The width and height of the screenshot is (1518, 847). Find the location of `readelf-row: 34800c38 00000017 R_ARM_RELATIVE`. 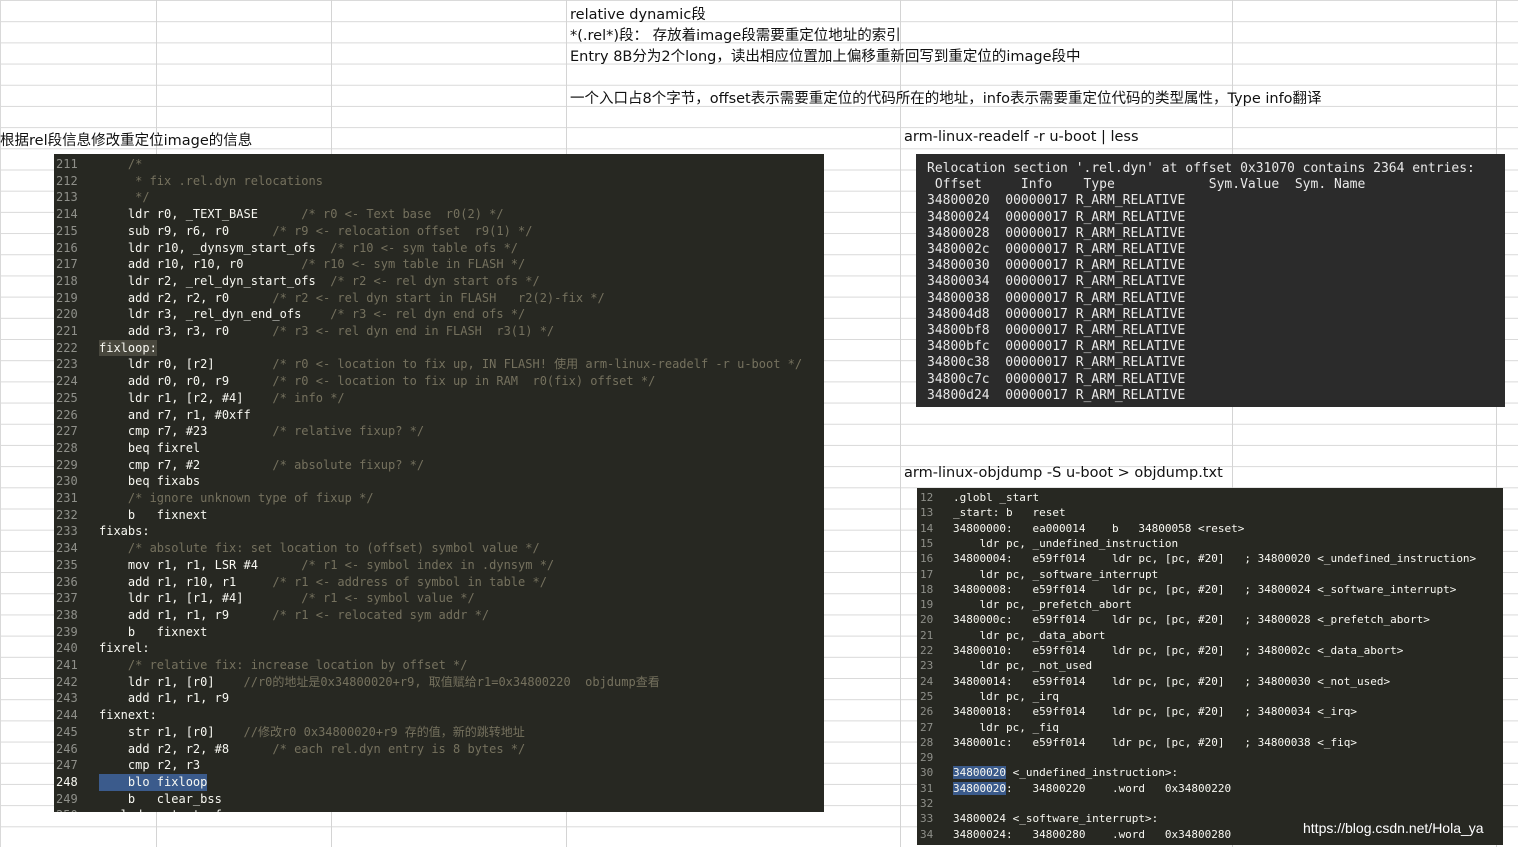

readelf-row: 34800c38 00000017 R_ARM_RELATIVE is located at coordinates (1056, 363).